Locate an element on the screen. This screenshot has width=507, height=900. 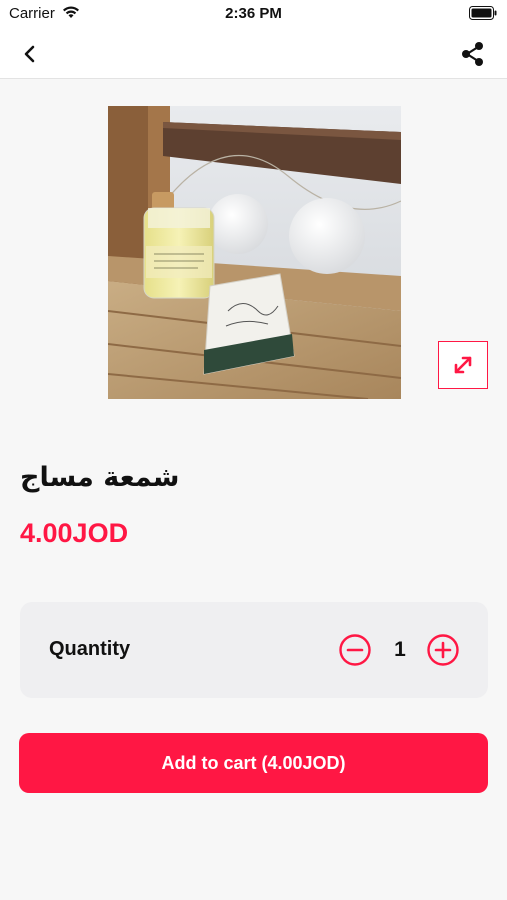
expand-image-button is located at coordinates (463, 365).